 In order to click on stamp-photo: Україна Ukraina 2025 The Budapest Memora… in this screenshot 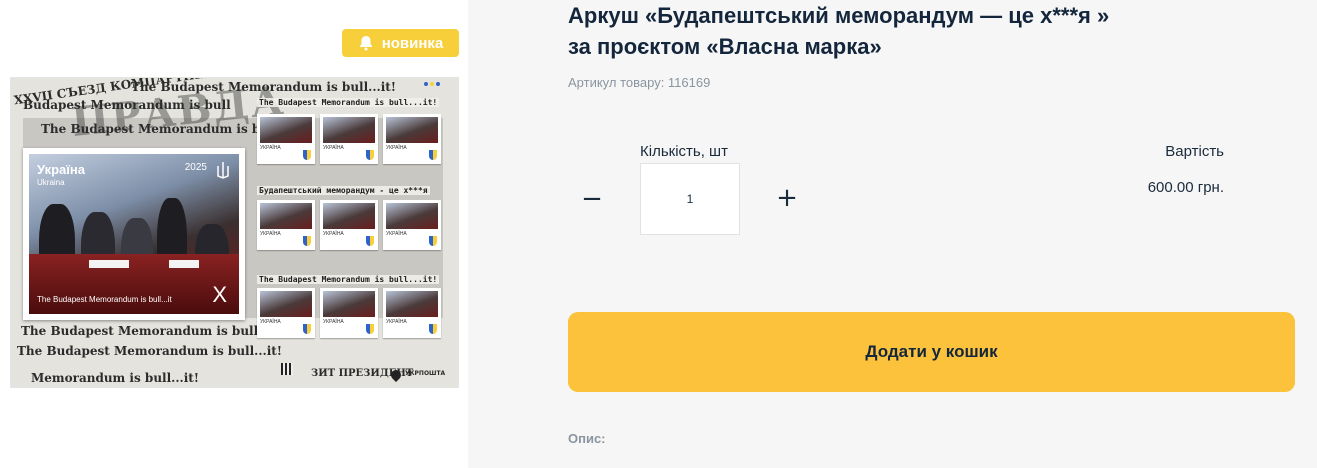, I will do `click(134, 234)`.